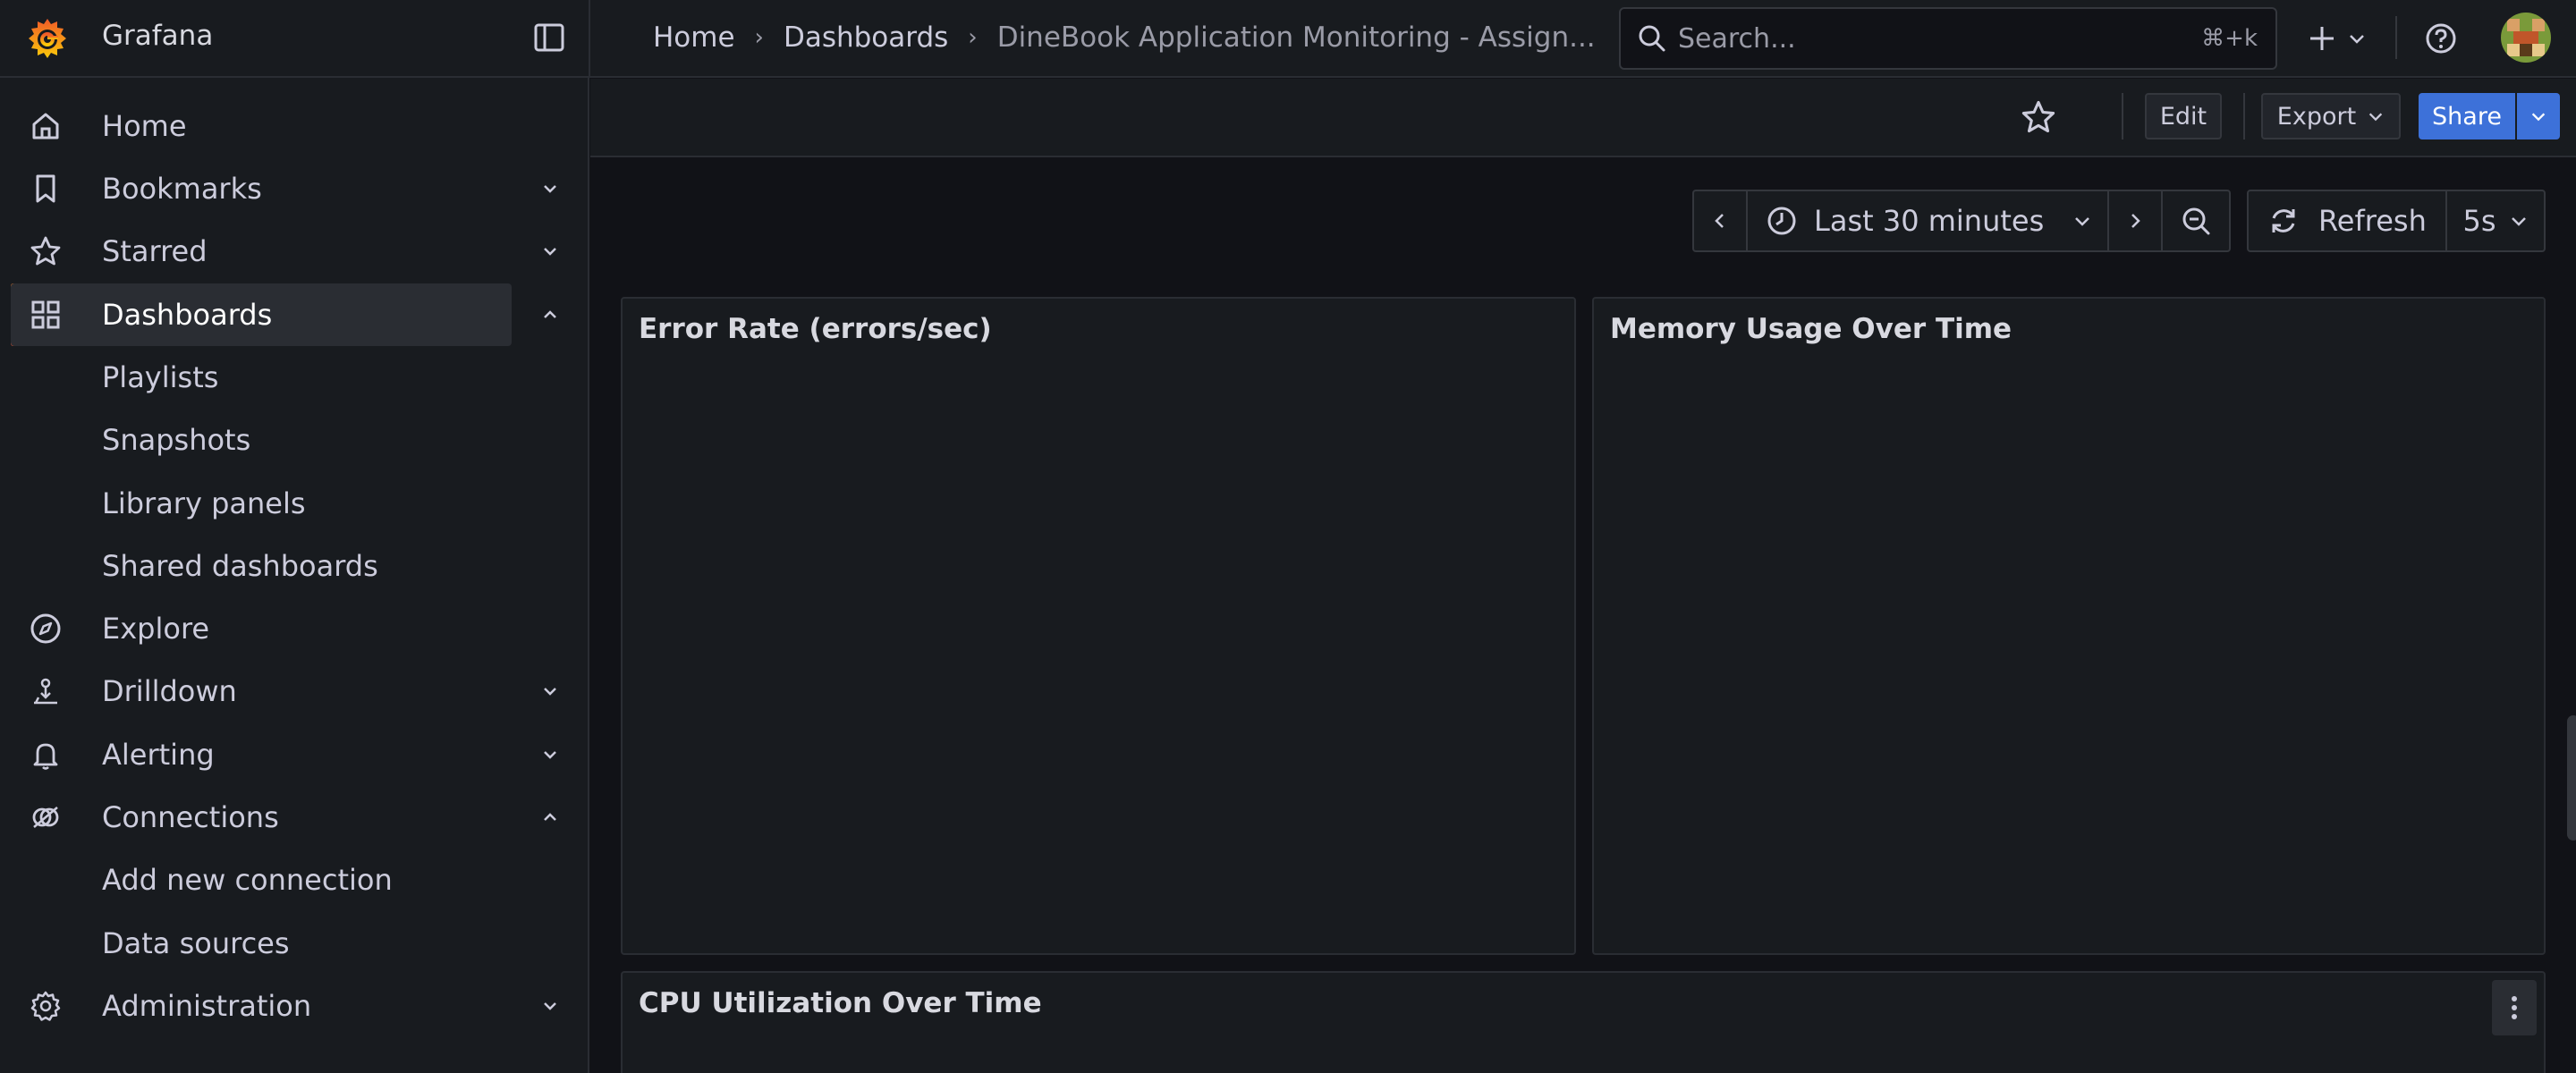 The height and width of the screenshot is (1073, 2576). Describe the element at coordinates (47, 38) in the screenshot. I see `grafana-logo-icon` at that location.